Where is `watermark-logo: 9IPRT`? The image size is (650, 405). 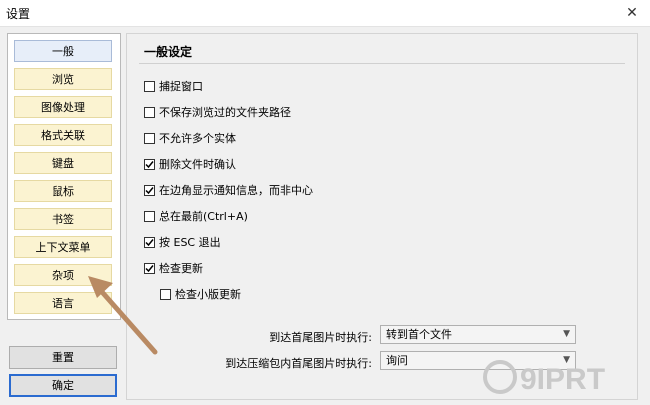
watermark-logo: 9IPRT is located at coordinates (544, 378).